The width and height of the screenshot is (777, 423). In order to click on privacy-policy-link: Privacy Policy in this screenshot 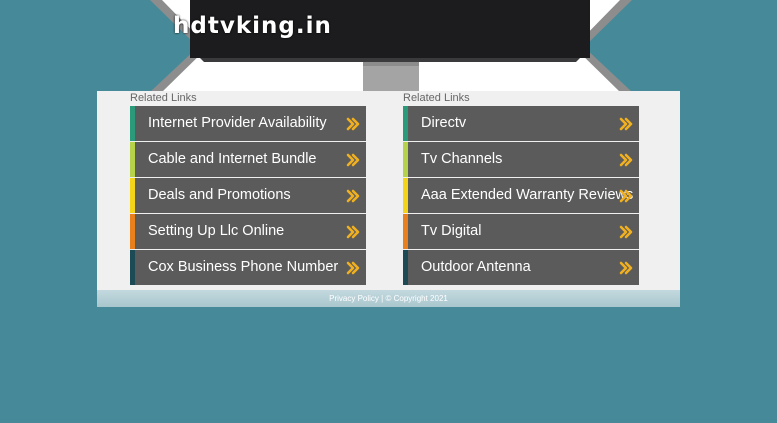, I will do `click(354, 298)`.